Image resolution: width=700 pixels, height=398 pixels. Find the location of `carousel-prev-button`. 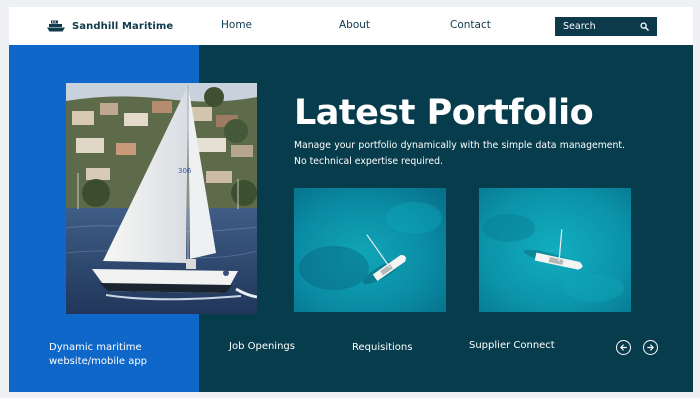

carousel-prev-button is located at coordinates (623, 347).